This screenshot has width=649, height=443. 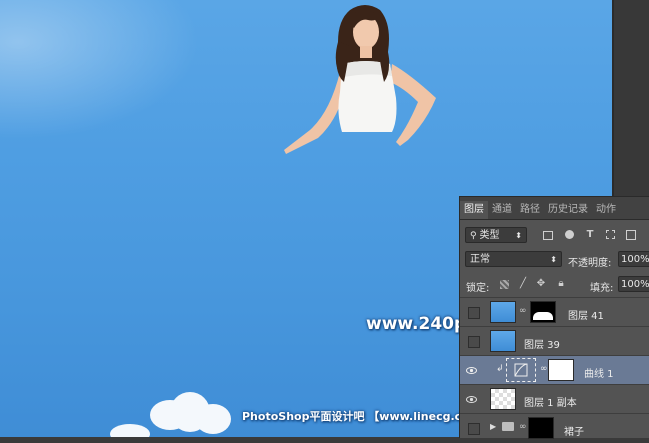 I want to click on layer-name: 曲线 1, so click(x=599, y=374).